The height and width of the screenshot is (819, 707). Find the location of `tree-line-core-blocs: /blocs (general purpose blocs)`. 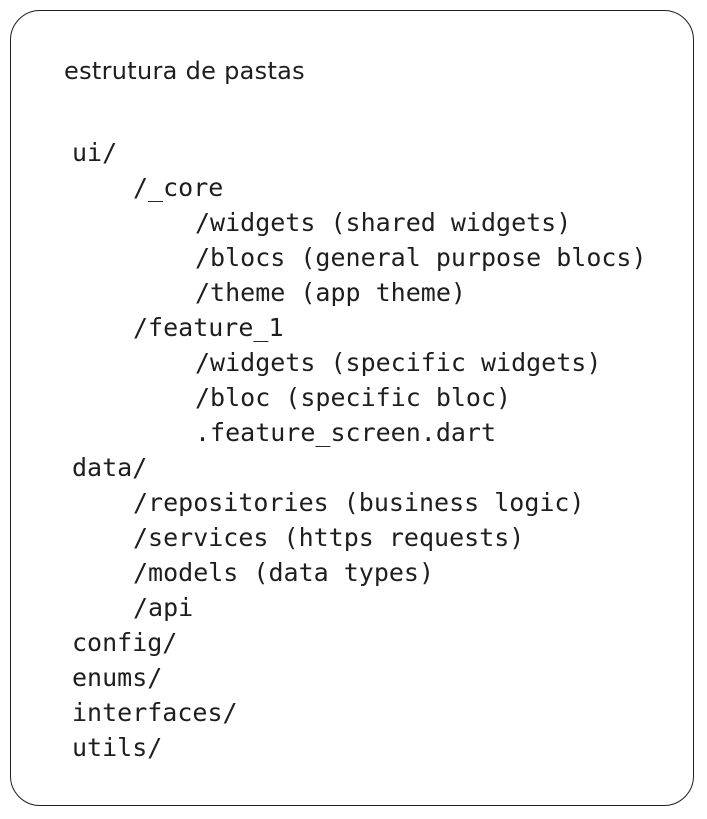

tree-line-core-blocs: /blocs (general purpose blocs) is located at coordinates (421, 257).